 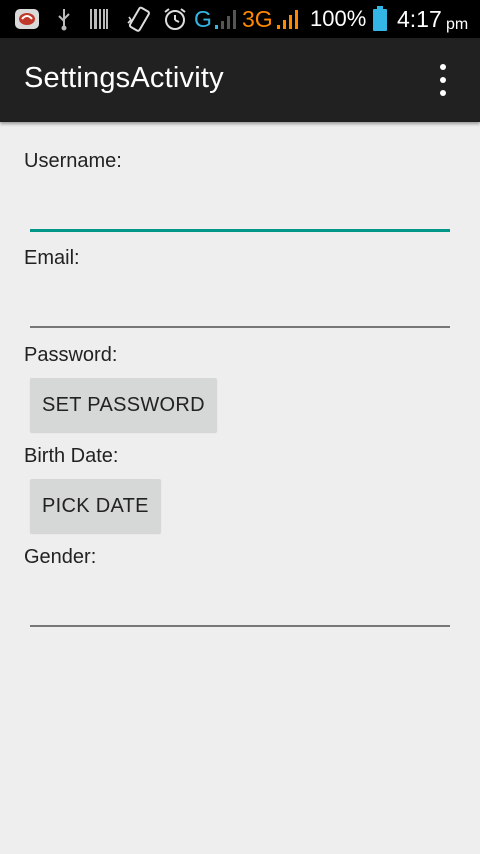 What do you see at coordinates (73, 161) in the screenshot?
I see `username-label: Username:` at bounding box center [73, 161].